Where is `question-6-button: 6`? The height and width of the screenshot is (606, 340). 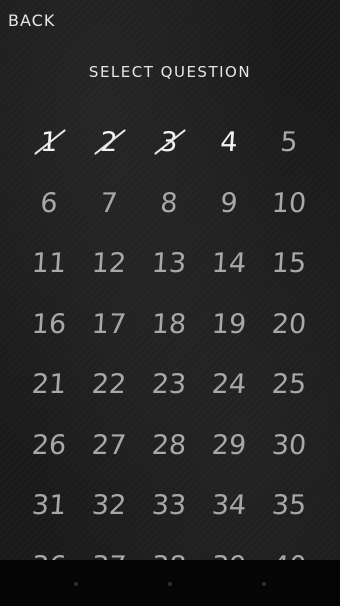 question-6-button: 6 is located at coordinates (49, 203).